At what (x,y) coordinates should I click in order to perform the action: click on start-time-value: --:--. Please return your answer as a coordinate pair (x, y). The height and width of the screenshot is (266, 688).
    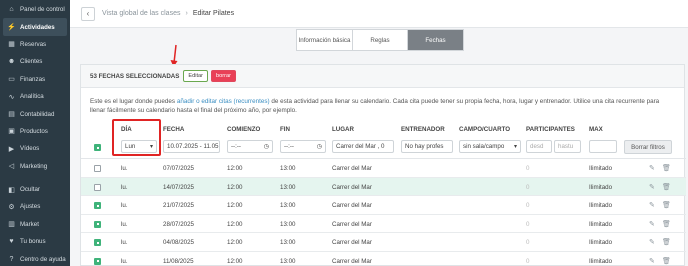
    Looking at the image, I should click on (236, 146).